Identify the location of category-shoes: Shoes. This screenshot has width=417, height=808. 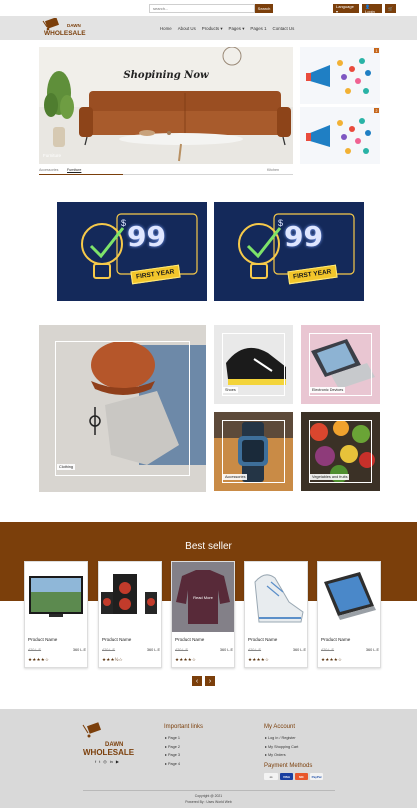
(253, 364).